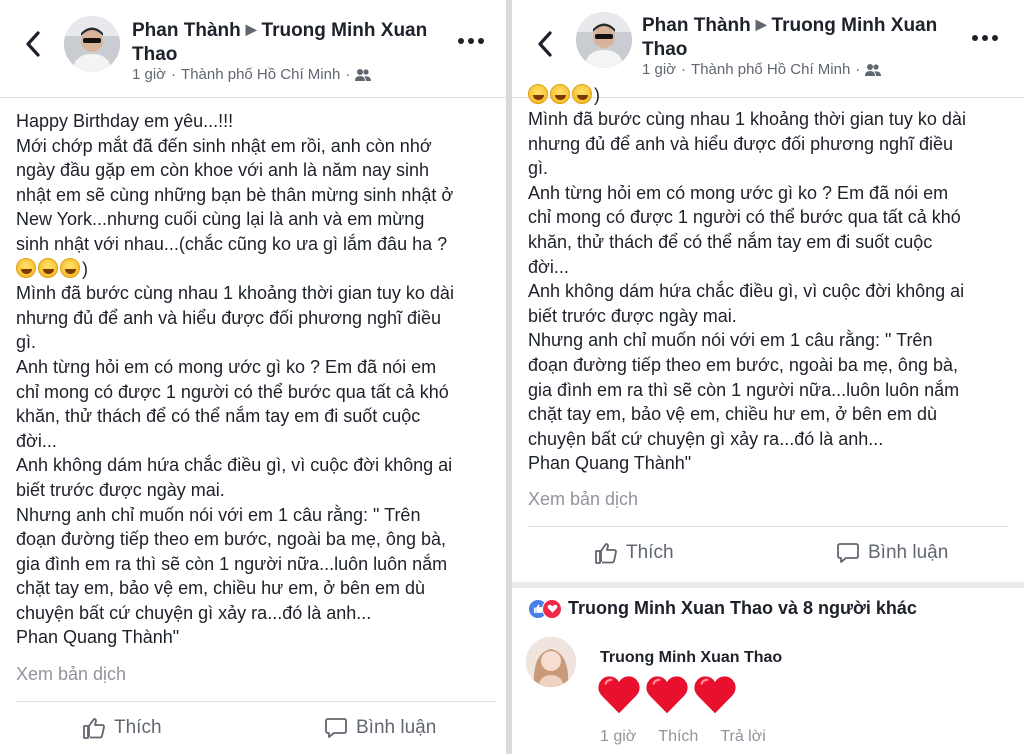 This screenshot has width=1024, height=754. I want to click on section-separator, so click(768, 585).